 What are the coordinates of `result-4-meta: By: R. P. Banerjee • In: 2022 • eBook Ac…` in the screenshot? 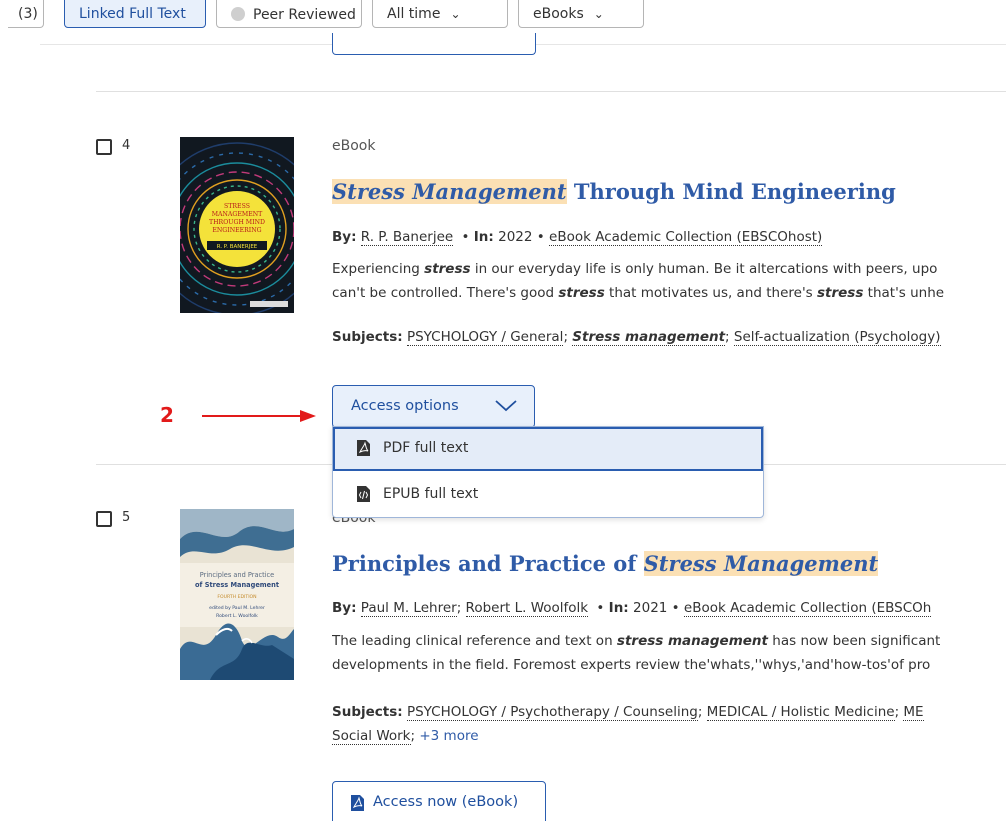 It's located at (577, 237).